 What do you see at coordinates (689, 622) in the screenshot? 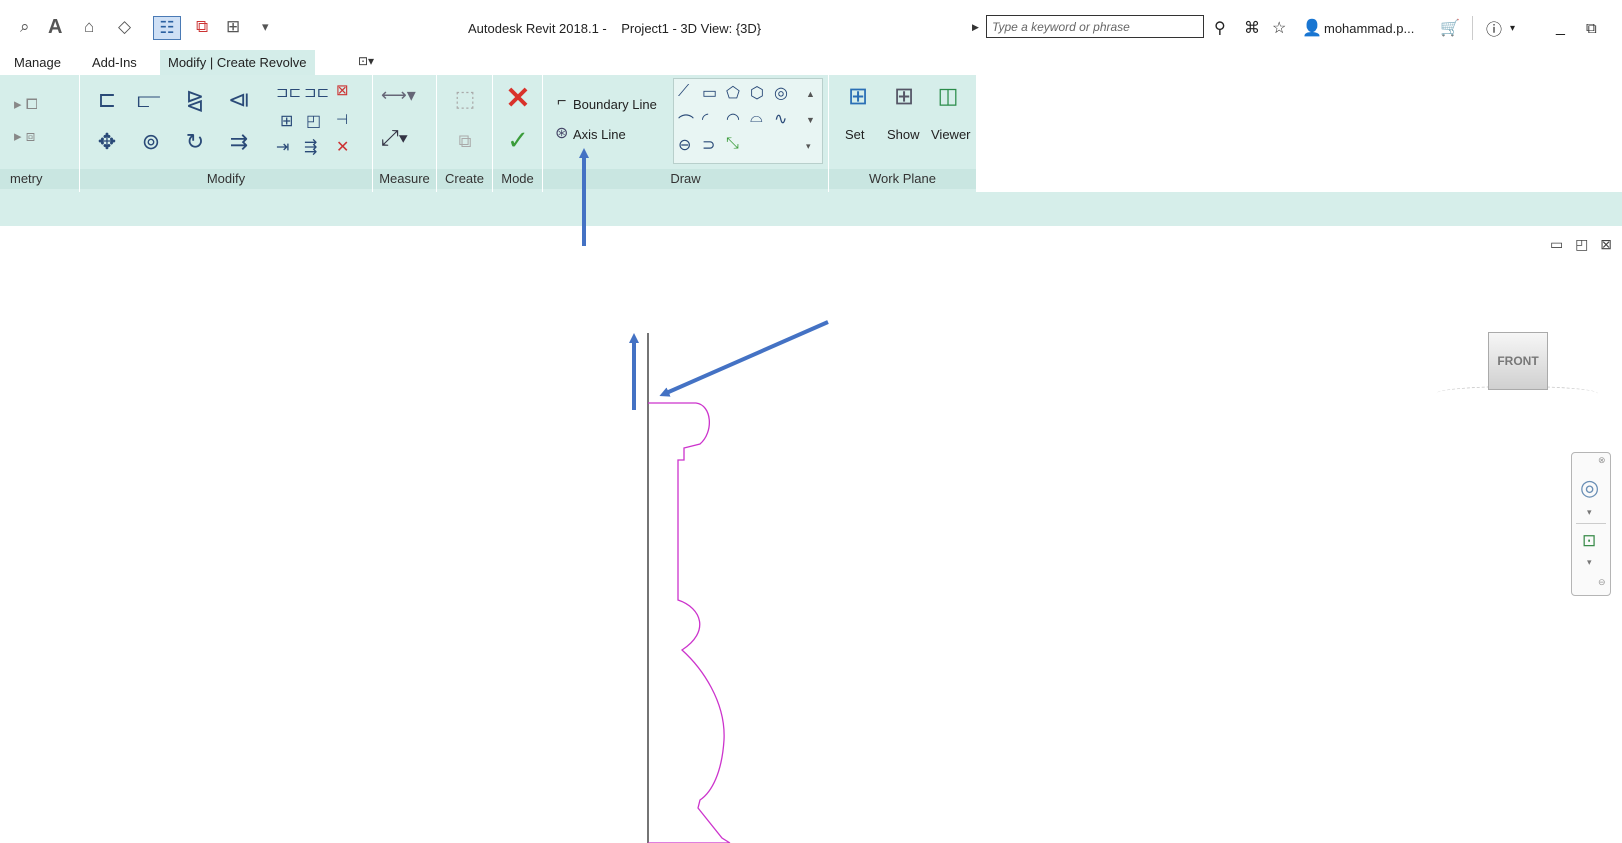
I see `boundary-profile` at bounding box center [689, 622].